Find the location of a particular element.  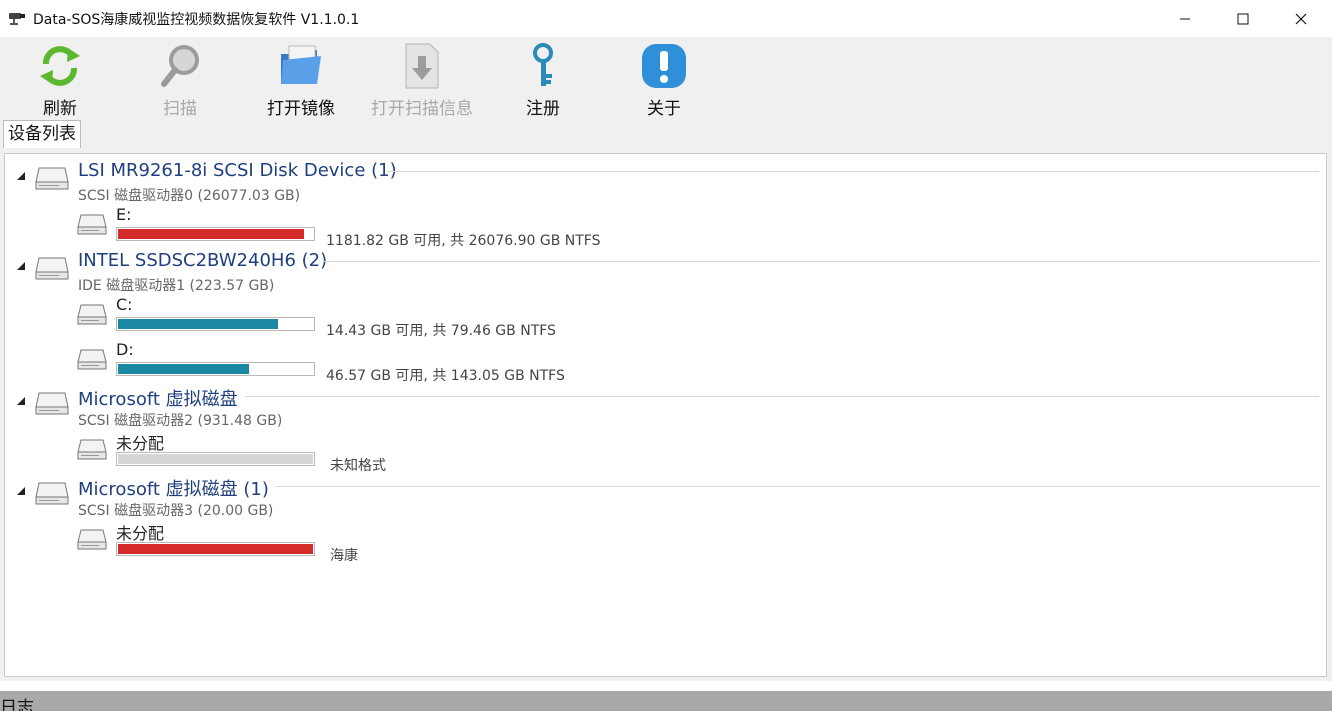

open-scan-info-label: 打开扫描信息 is located at coordinates (422, 109).